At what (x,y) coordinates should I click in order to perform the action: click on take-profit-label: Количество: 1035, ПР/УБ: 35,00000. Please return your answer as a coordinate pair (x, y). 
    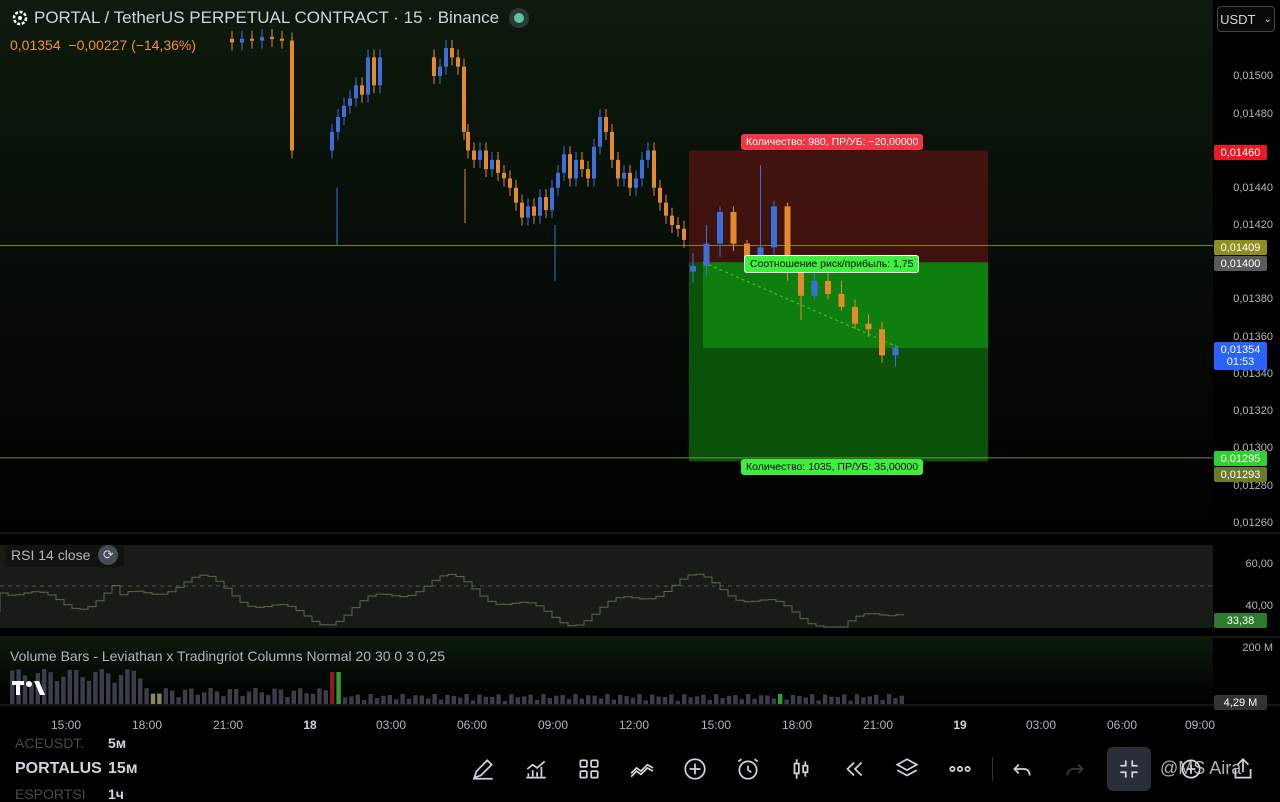
    Looking at the image, I should click on (832, 467).